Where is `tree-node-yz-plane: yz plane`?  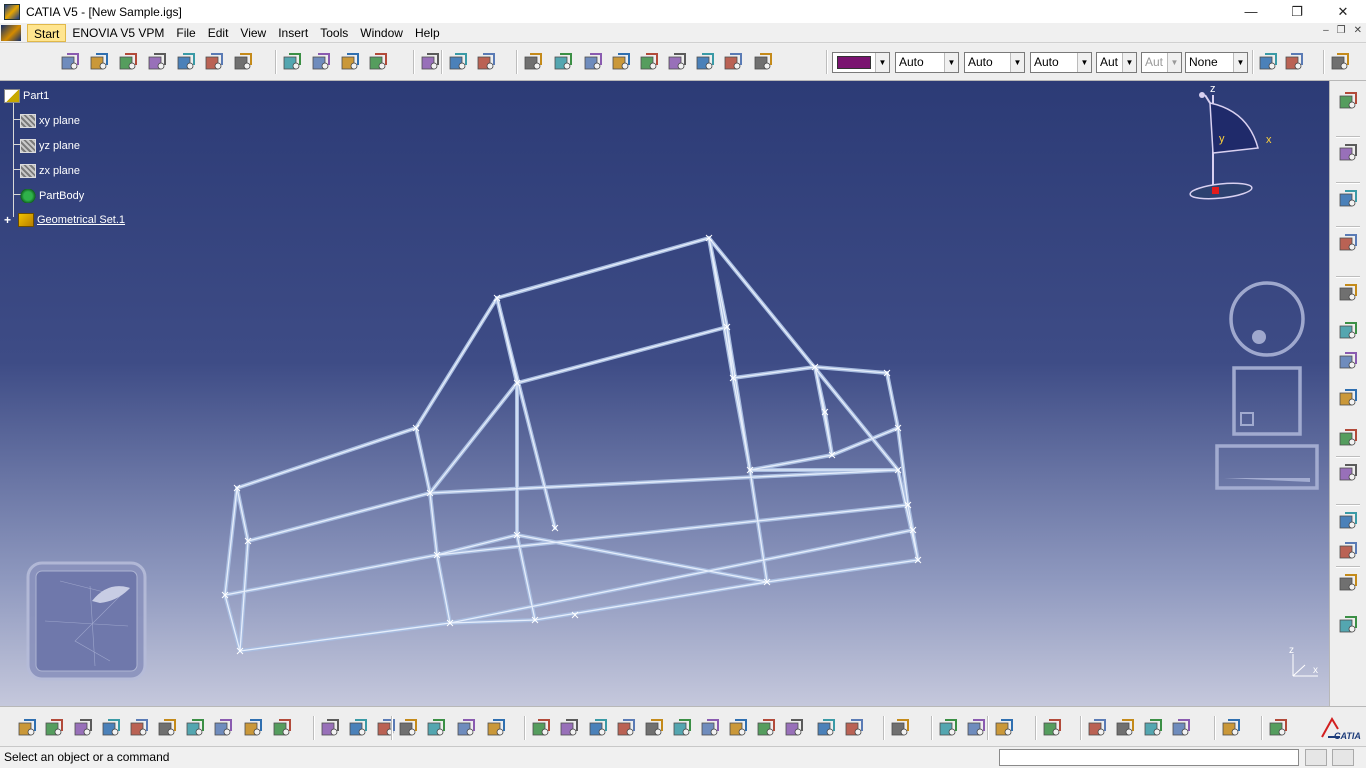 tree-node-yz-plane: yz plane is located at coordinates (50, 146).